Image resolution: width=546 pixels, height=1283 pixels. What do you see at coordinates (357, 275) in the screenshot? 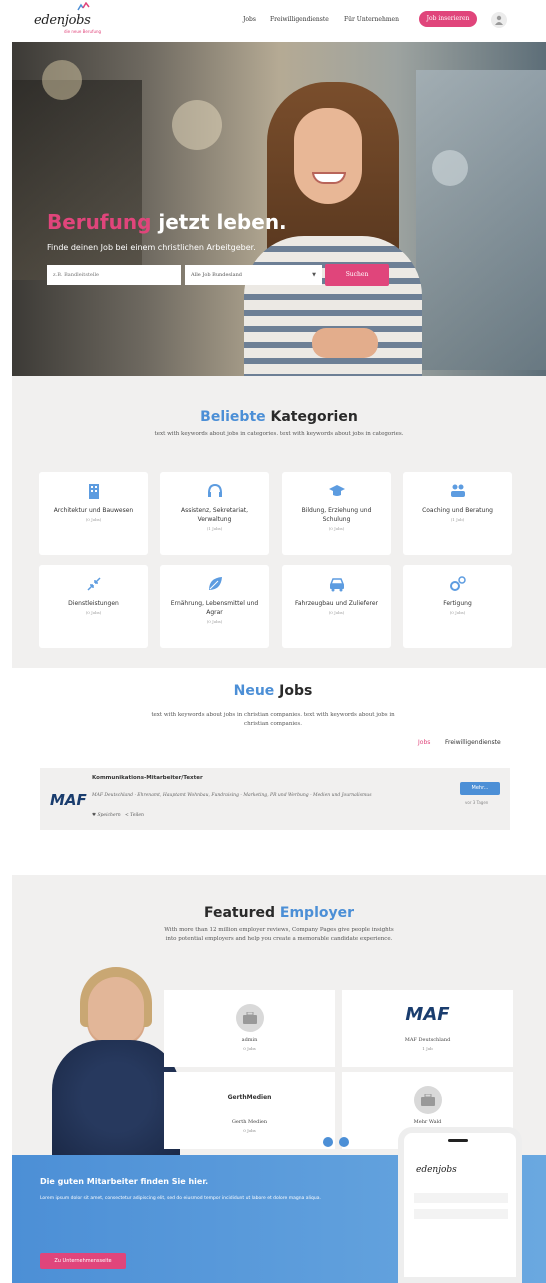
I see `search-button: Suchen` at bounding box center [357, 275].